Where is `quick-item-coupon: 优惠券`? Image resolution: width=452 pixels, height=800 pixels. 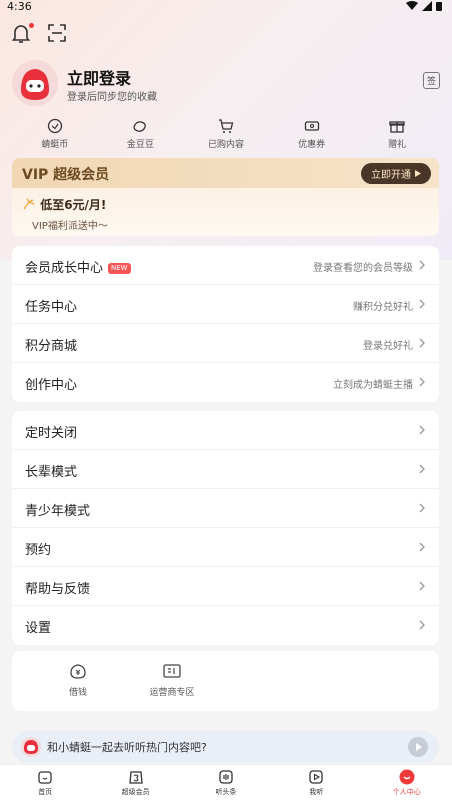 quick-item-coupon: 优惠券 is located at coordinates (312, 136).